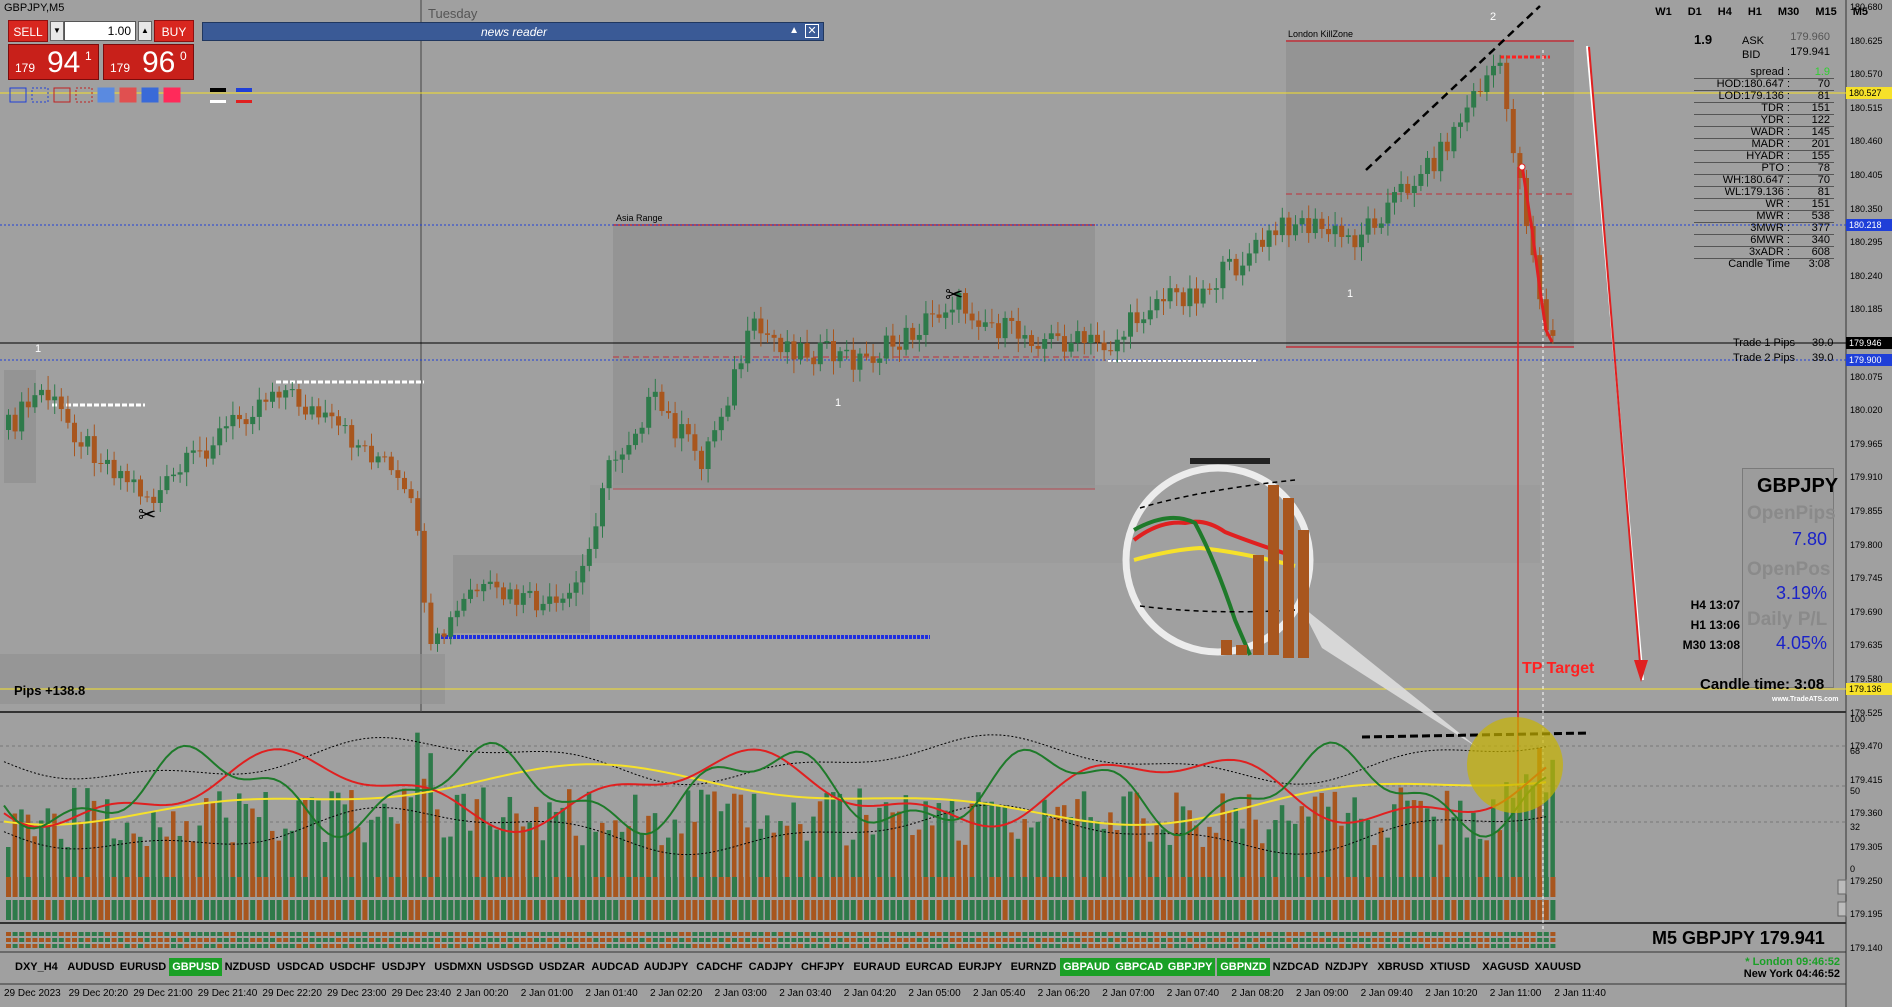 Image resolution: width=1892 pixels, height=1007 pixels. Describe the element at coordinates (352, 967) in the screenshot. I see `symbol-tab-usdchf: USDCHF` at that location.